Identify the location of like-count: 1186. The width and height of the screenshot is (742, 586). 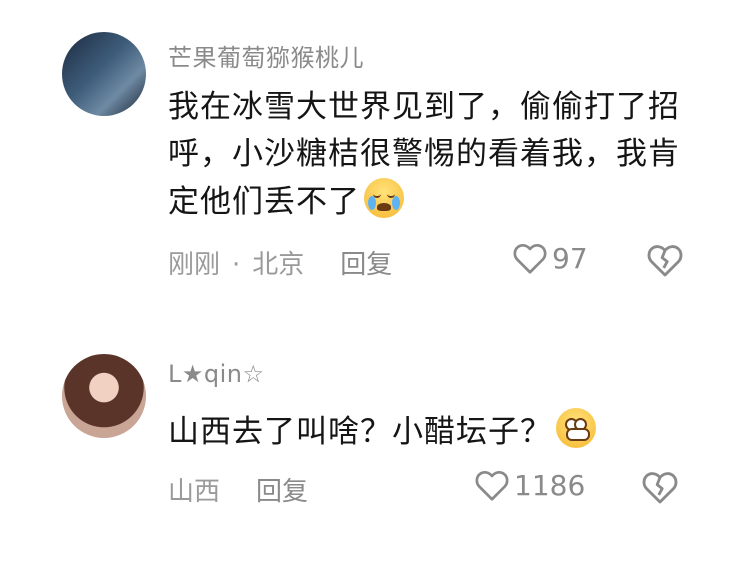
(550, 485).